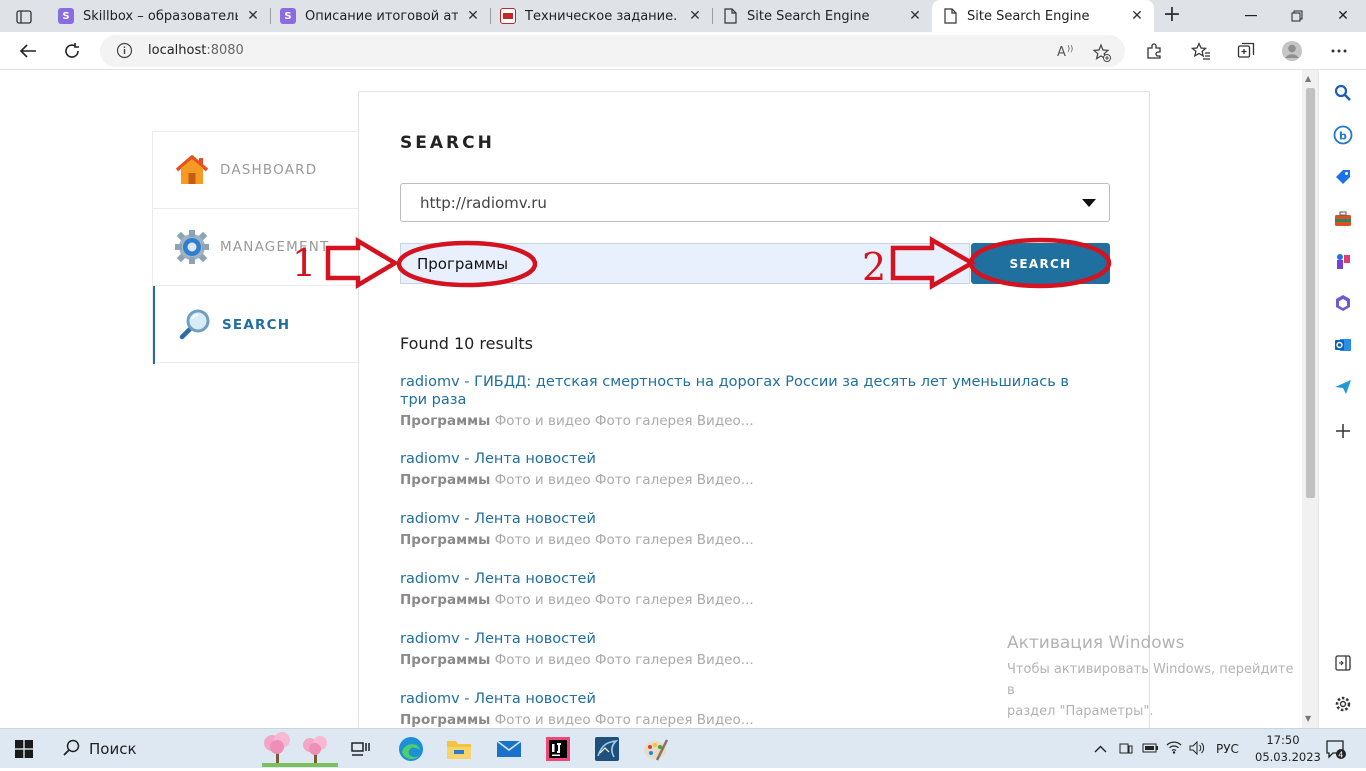  What do you see at coordinates (508, 16) in the screenshot?
I see `pdf-icon` at bounding box center [508, 16].